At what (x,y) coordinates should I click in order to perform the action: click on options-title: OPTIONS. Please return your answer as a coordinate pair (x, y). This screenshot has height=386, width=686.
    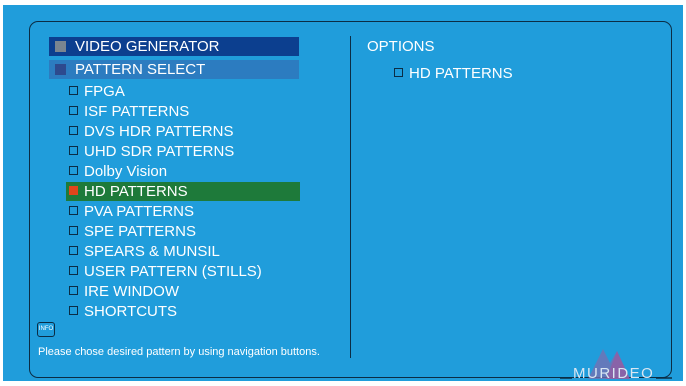
    Looking at the image, I should click on (401, 46).